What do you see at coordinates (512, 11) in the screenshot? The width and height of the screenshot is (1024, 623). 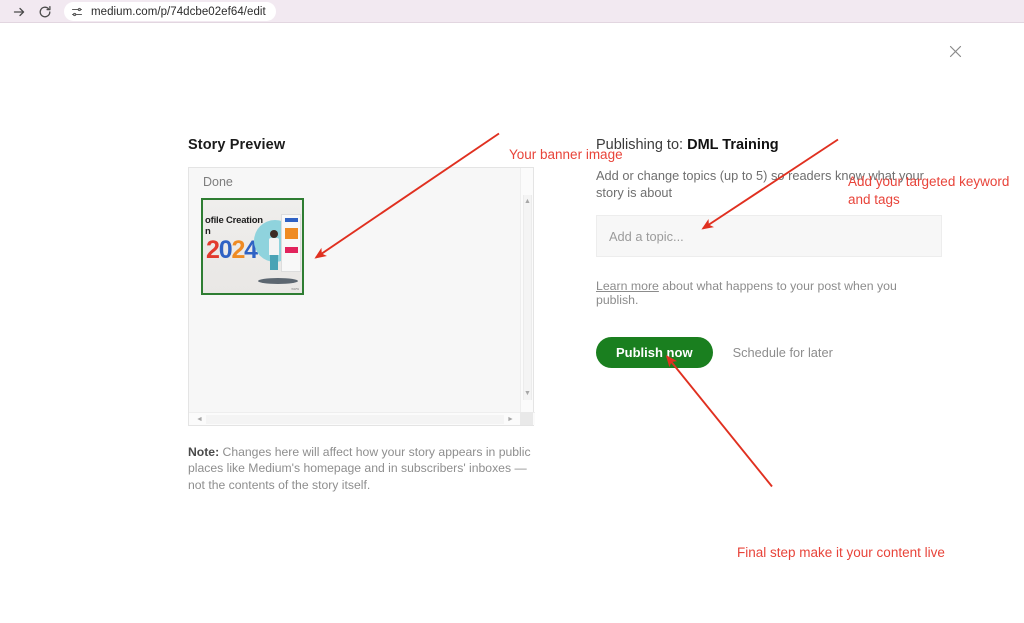 I see `browser-toolbar: medium.com/p/74dcbe02ef64/edit` at bounding box center [512, 11].